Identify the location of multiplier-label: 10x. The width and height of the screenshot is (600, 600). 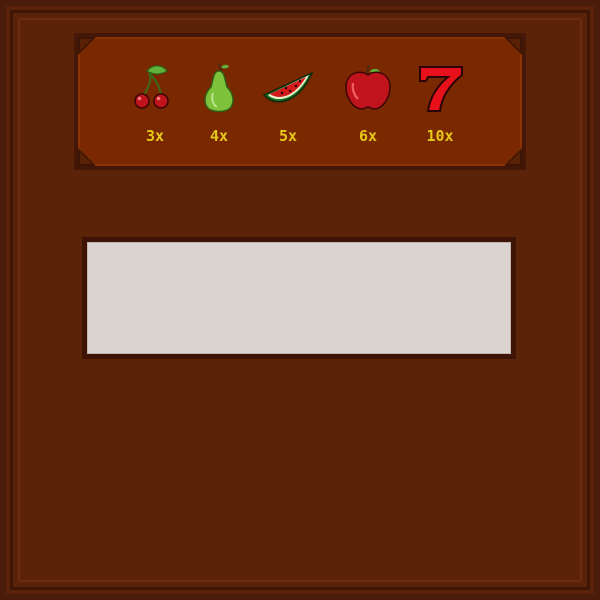
(440, 136).